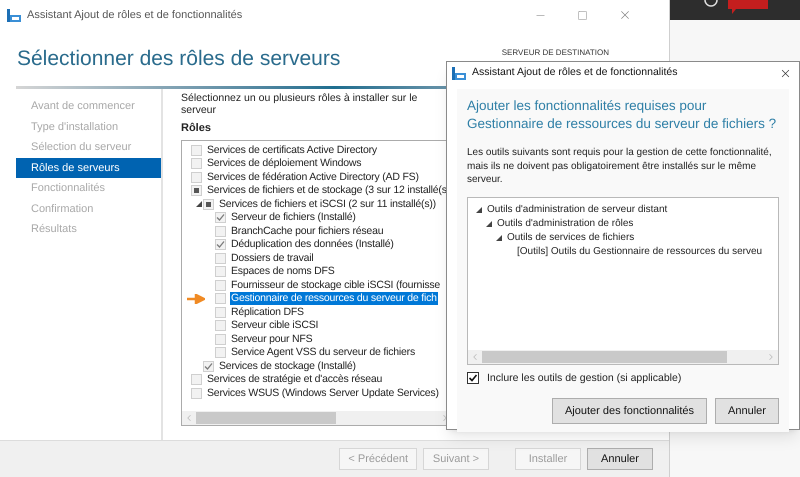 The width and height of the screenshot is (800, 477). I want to click on role-item: Espaces de noms DFS, so click(283, 271).